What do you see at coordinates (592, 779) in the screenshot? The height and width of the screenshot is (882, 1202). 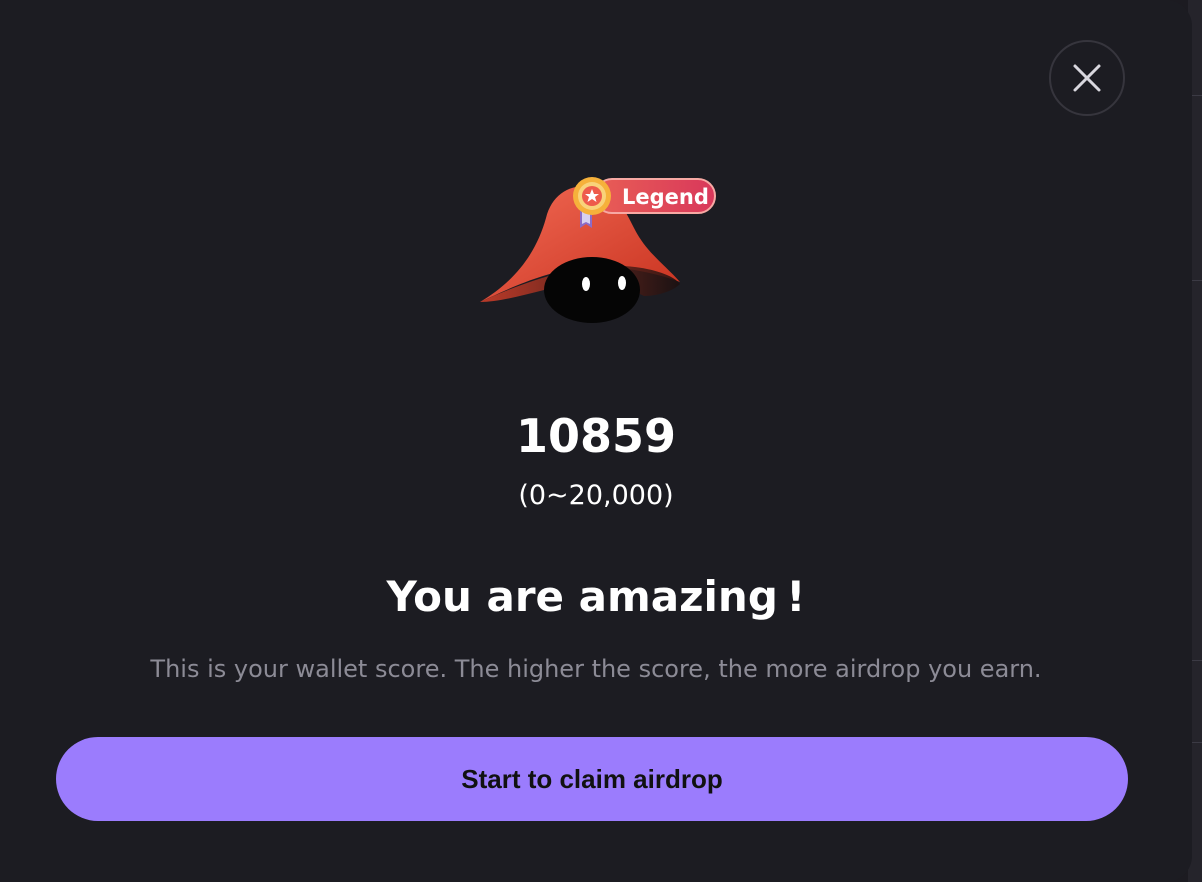 I see `claim-airdrop-button: Start to claim airdrop` at bounding box center [592, 779].